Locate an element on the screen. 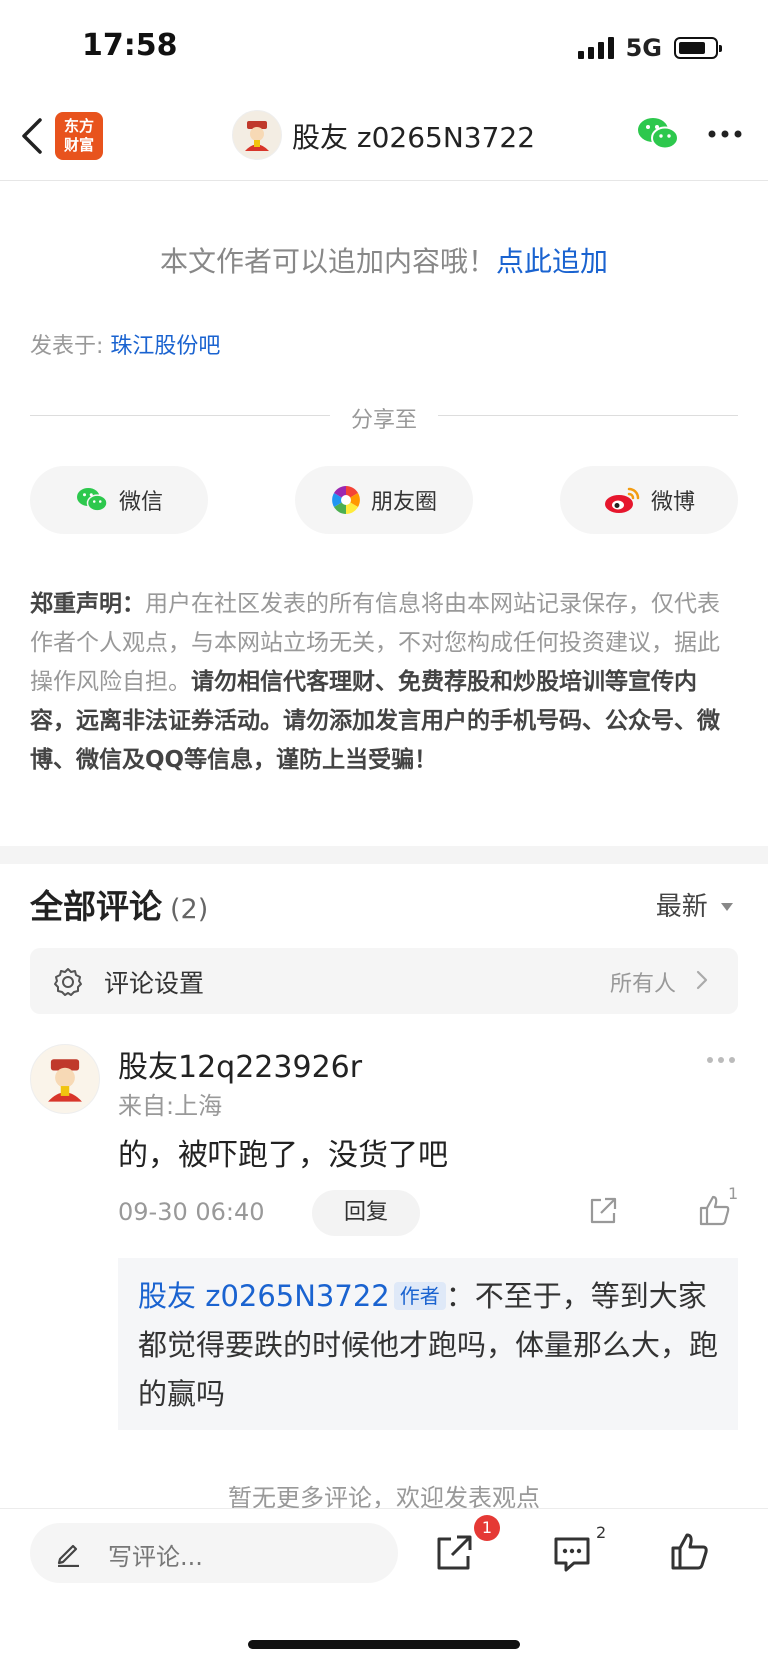  append-link: 点此追加 is located at coordinates (552, 261).